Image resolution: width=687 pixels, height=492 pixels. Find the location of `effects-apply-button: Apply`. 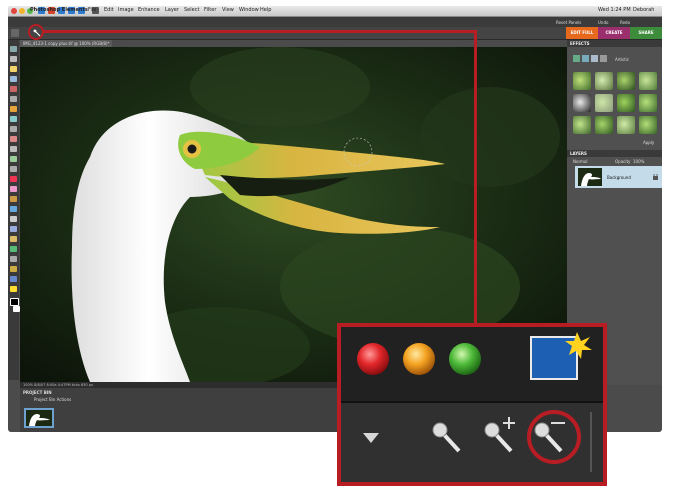

effects-apply-button: Apply is located at coordinates (648, 142).